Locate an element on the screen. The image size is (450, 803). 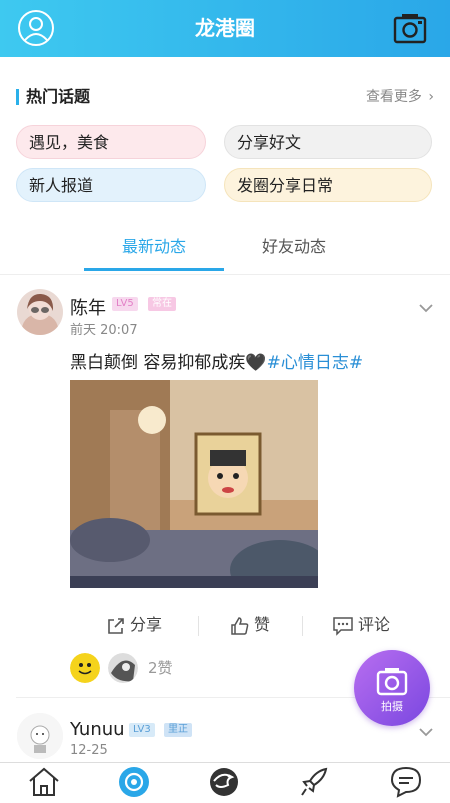
chevron-right-icon: › is located at coordinates (431, 97).